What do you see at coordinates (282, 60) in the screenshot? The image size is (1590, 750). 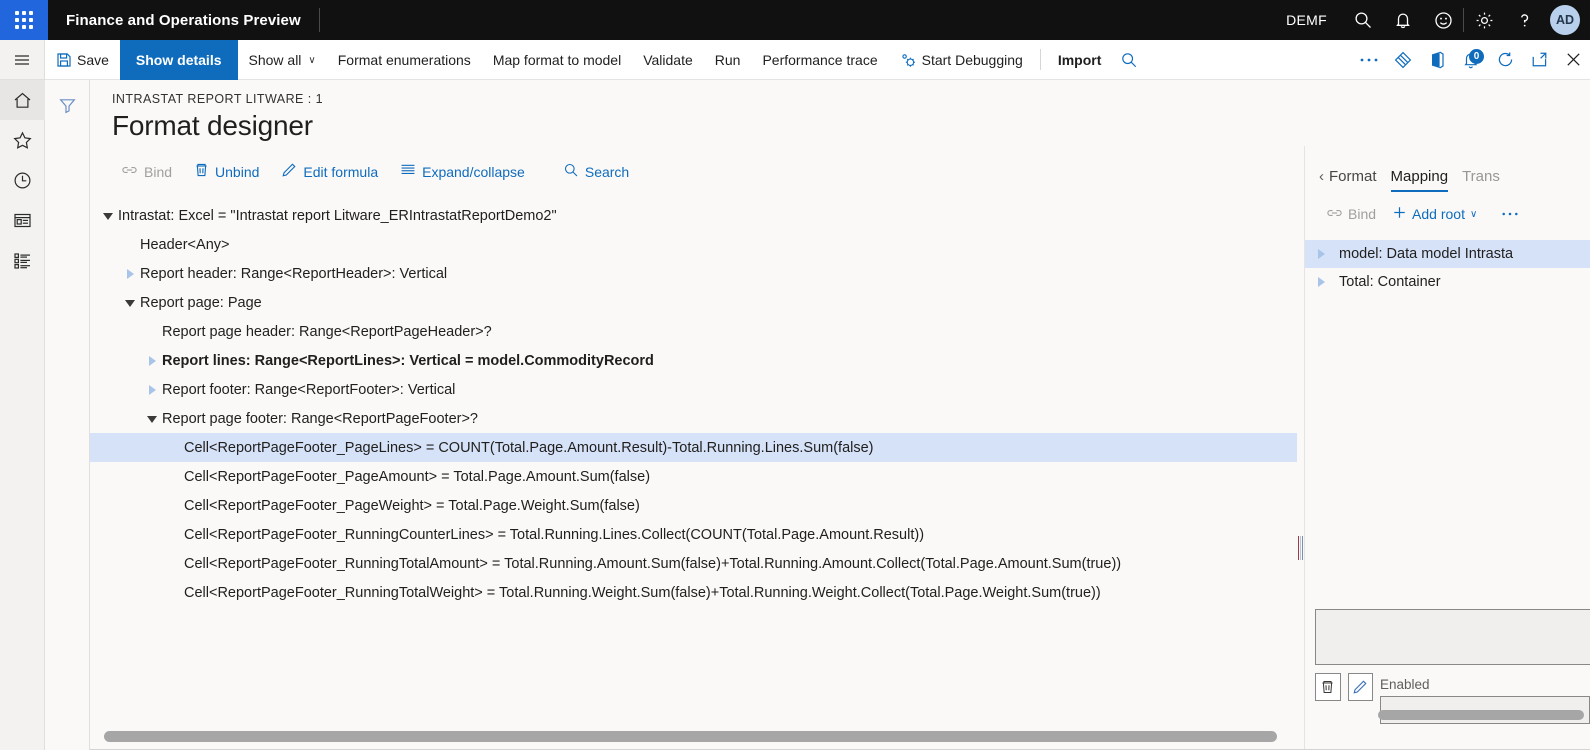 I see `show-all-dropdown: Show all ∨` at bounding box center [282, 60].